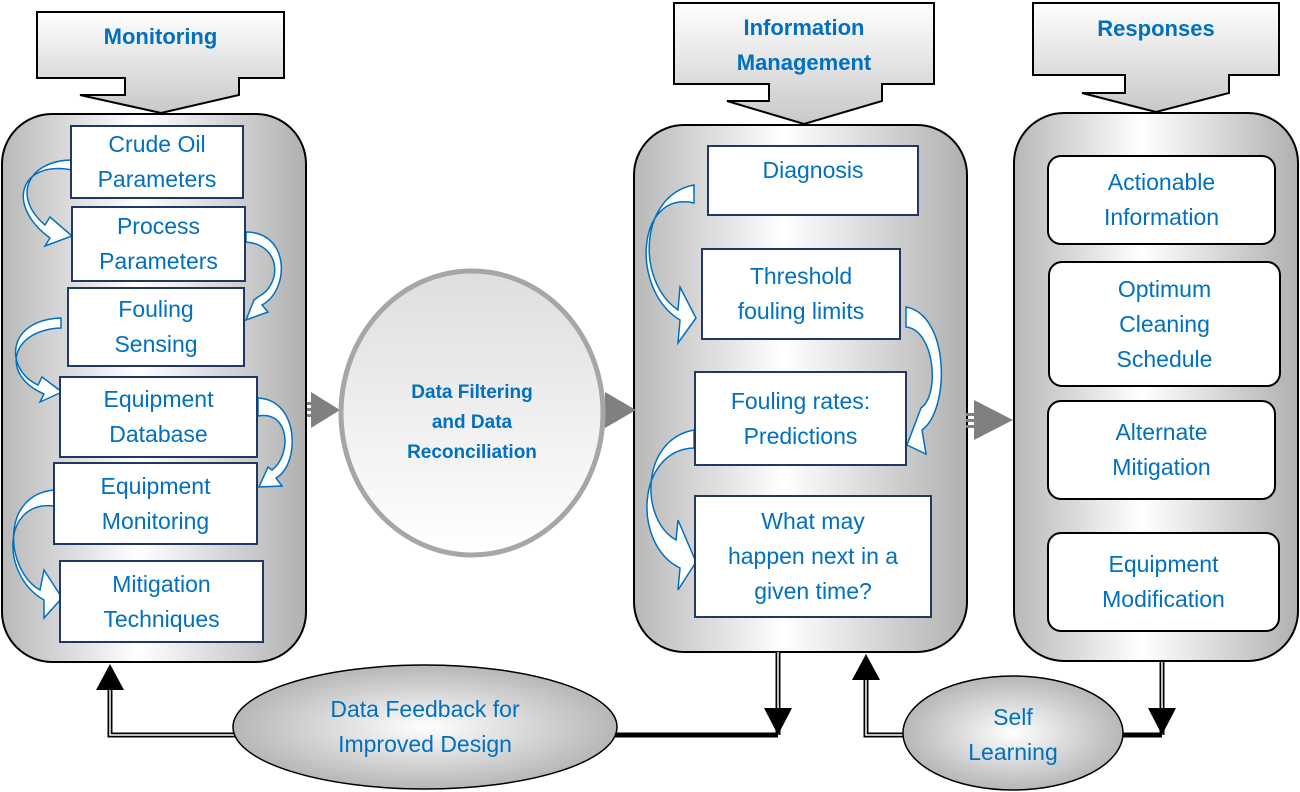  What do you see at coordinates (989, 420) in the screenshot?
I see `connector-info-to-responses` at bounding box center [989, 420].